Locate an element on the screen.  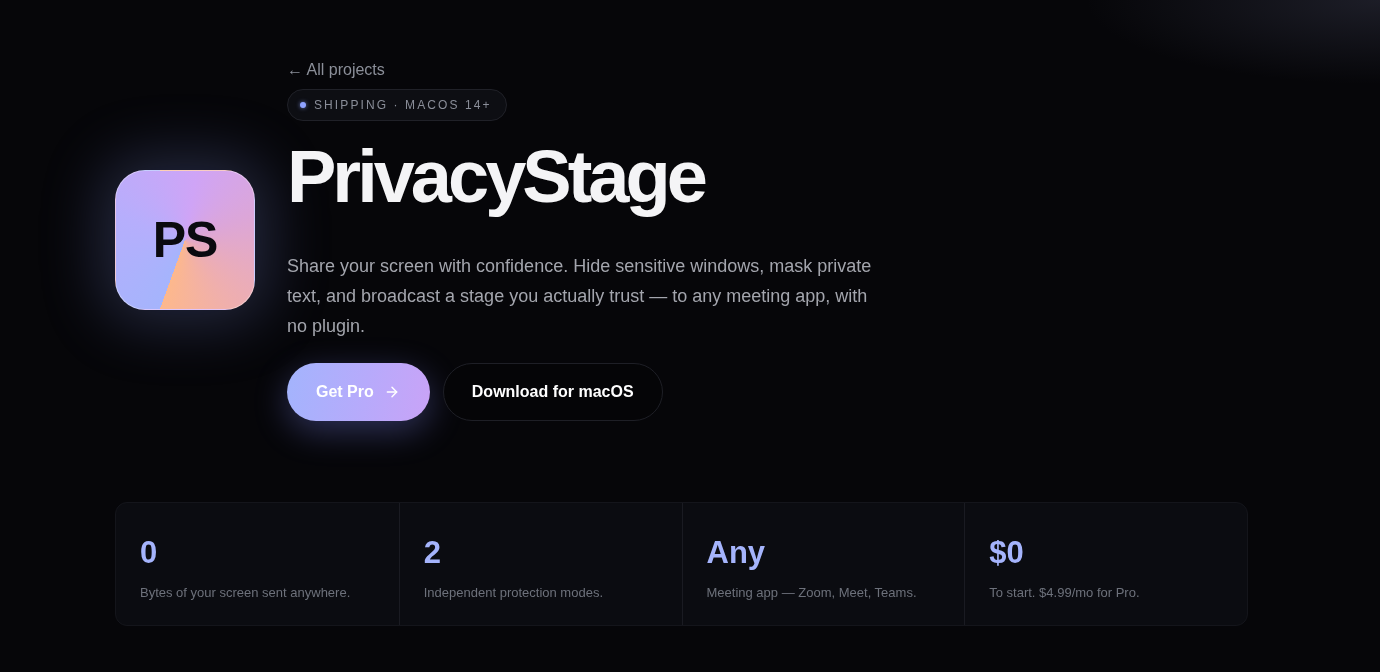
stat-label: Bytes of your screen sent anywhere. is located at coordinates (245, 593).